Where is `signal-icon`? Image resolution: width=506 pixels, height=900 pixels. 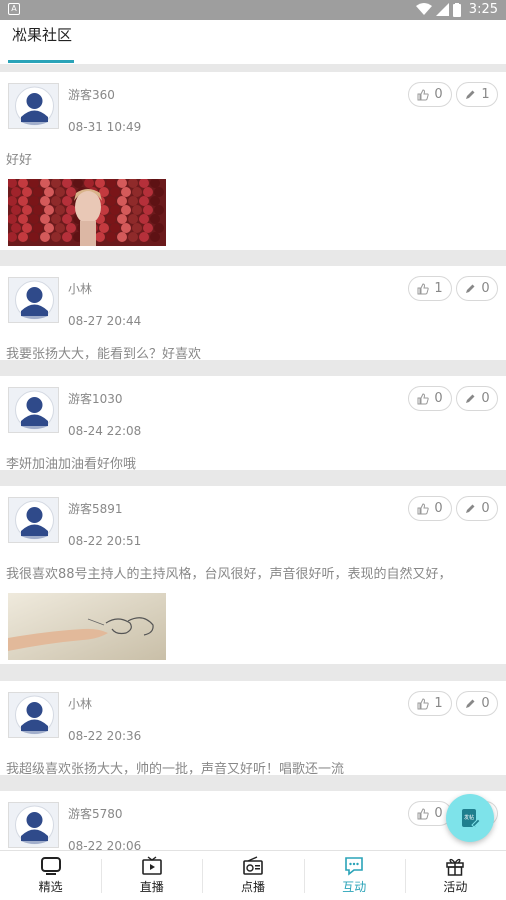
signal-icon is located at coordinates (442, 9).